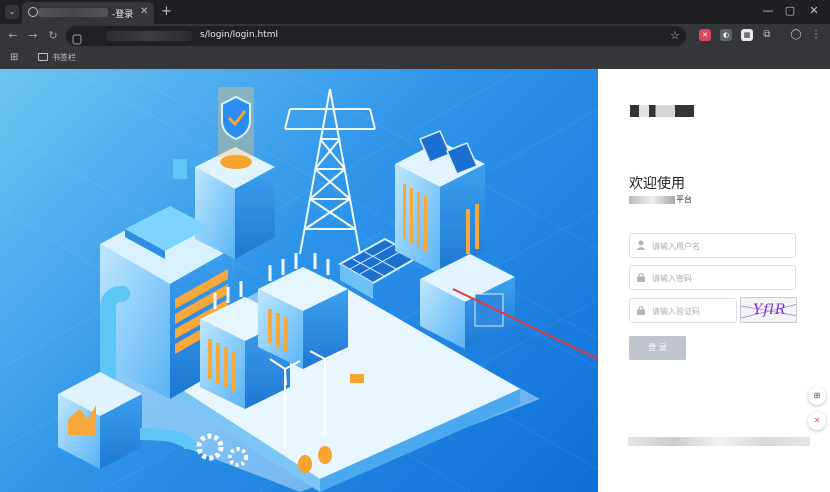 The image size is (830, 492). I want to click on tab-close-icon: ✕, so click(144, 11).